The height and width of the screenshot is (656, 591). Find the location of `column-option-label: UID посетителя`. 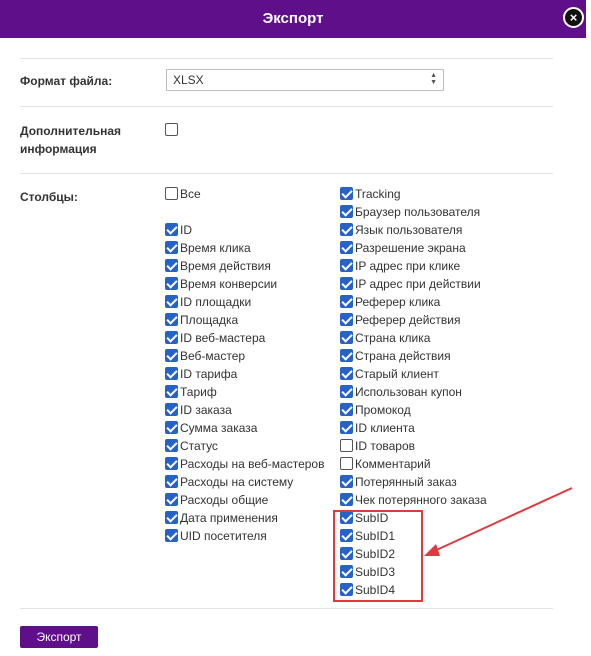

column-option-label: UID посетителя is located at coordinates (223, 536).